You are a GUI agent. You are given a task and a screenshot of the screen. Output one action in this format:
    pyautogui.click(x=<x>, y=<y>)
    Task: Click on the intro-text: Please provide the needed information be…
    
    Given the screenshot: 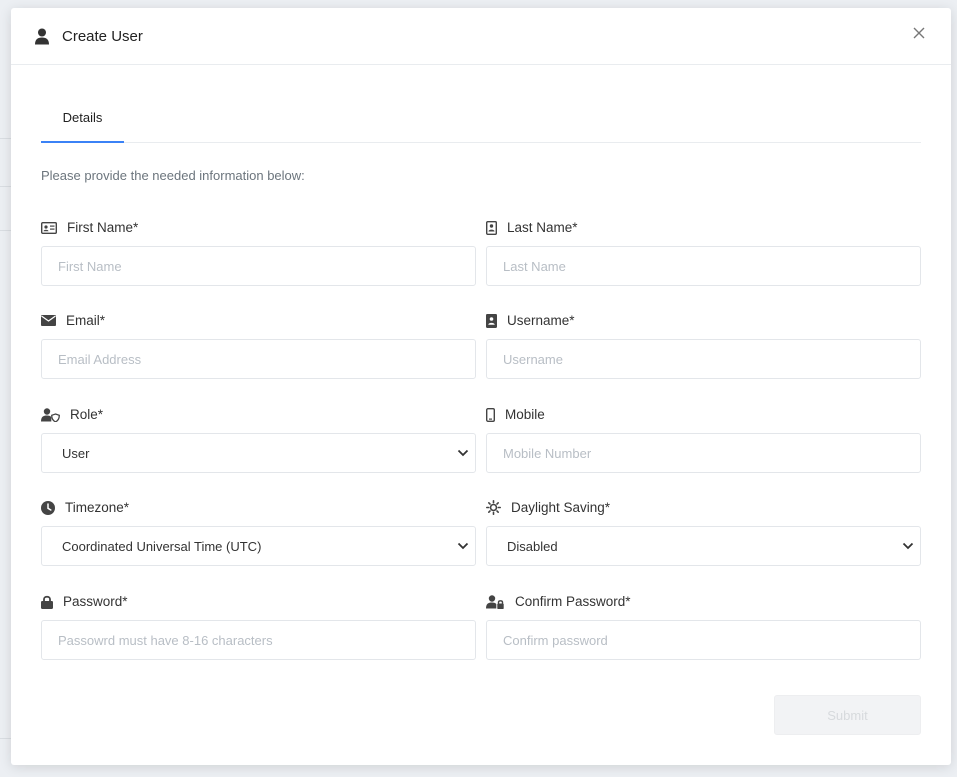 What is the action you would take?
    pyautogui.click(x=173, y=175)
    